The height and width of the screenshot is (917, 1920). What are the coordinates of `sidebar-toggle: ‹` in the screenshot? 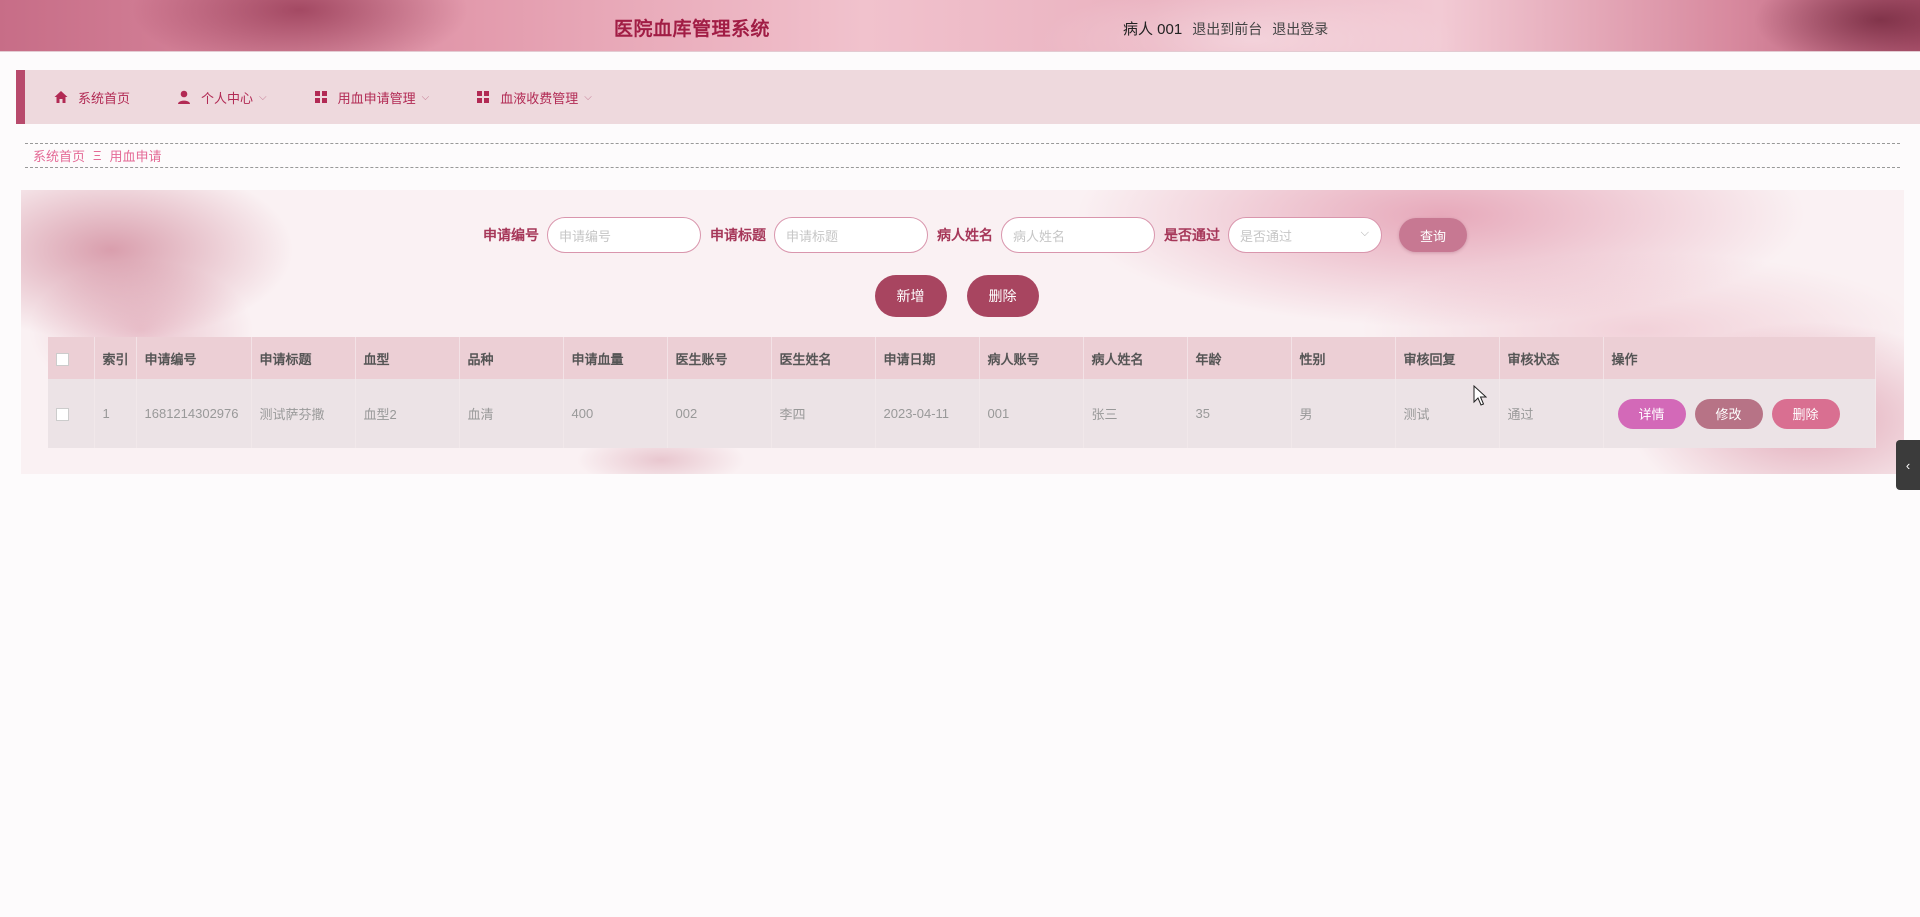 It's located at (1908, 465).